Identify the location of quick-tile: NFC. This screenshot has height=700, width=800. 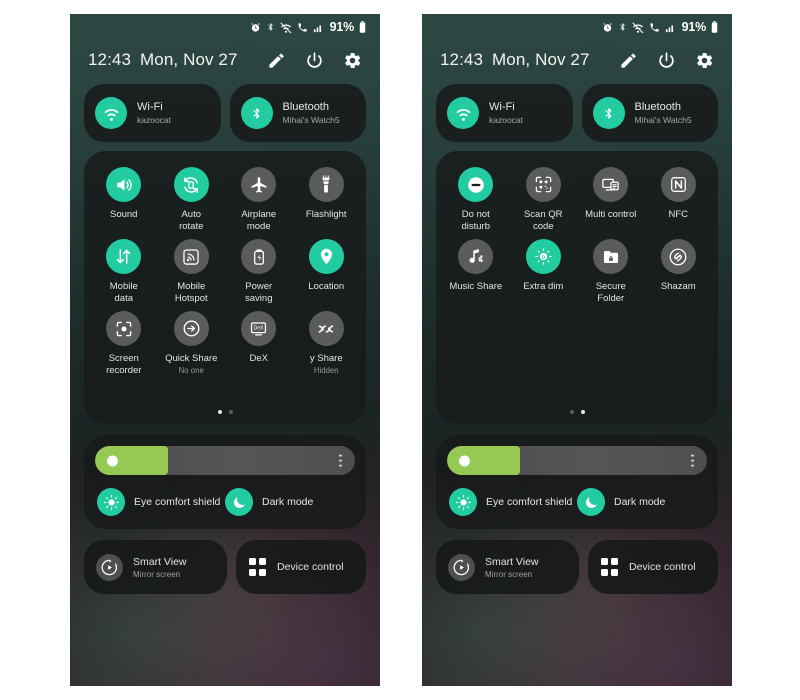
(679, 198).